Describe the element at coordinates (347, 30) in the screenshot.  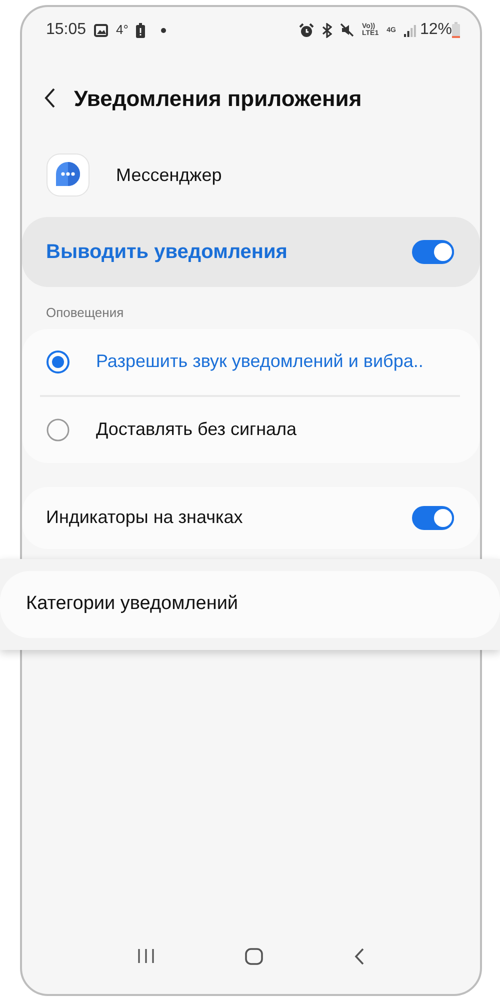
I see `mute-icon` at that location.